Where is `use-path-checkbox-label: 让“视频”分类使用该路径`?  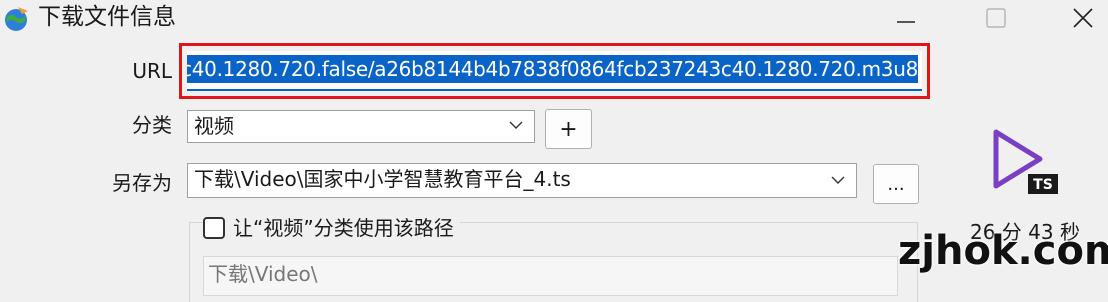 use-path-checkbox-label: 让“视频”分类使用该路径 is located at coordinates (343, 228).